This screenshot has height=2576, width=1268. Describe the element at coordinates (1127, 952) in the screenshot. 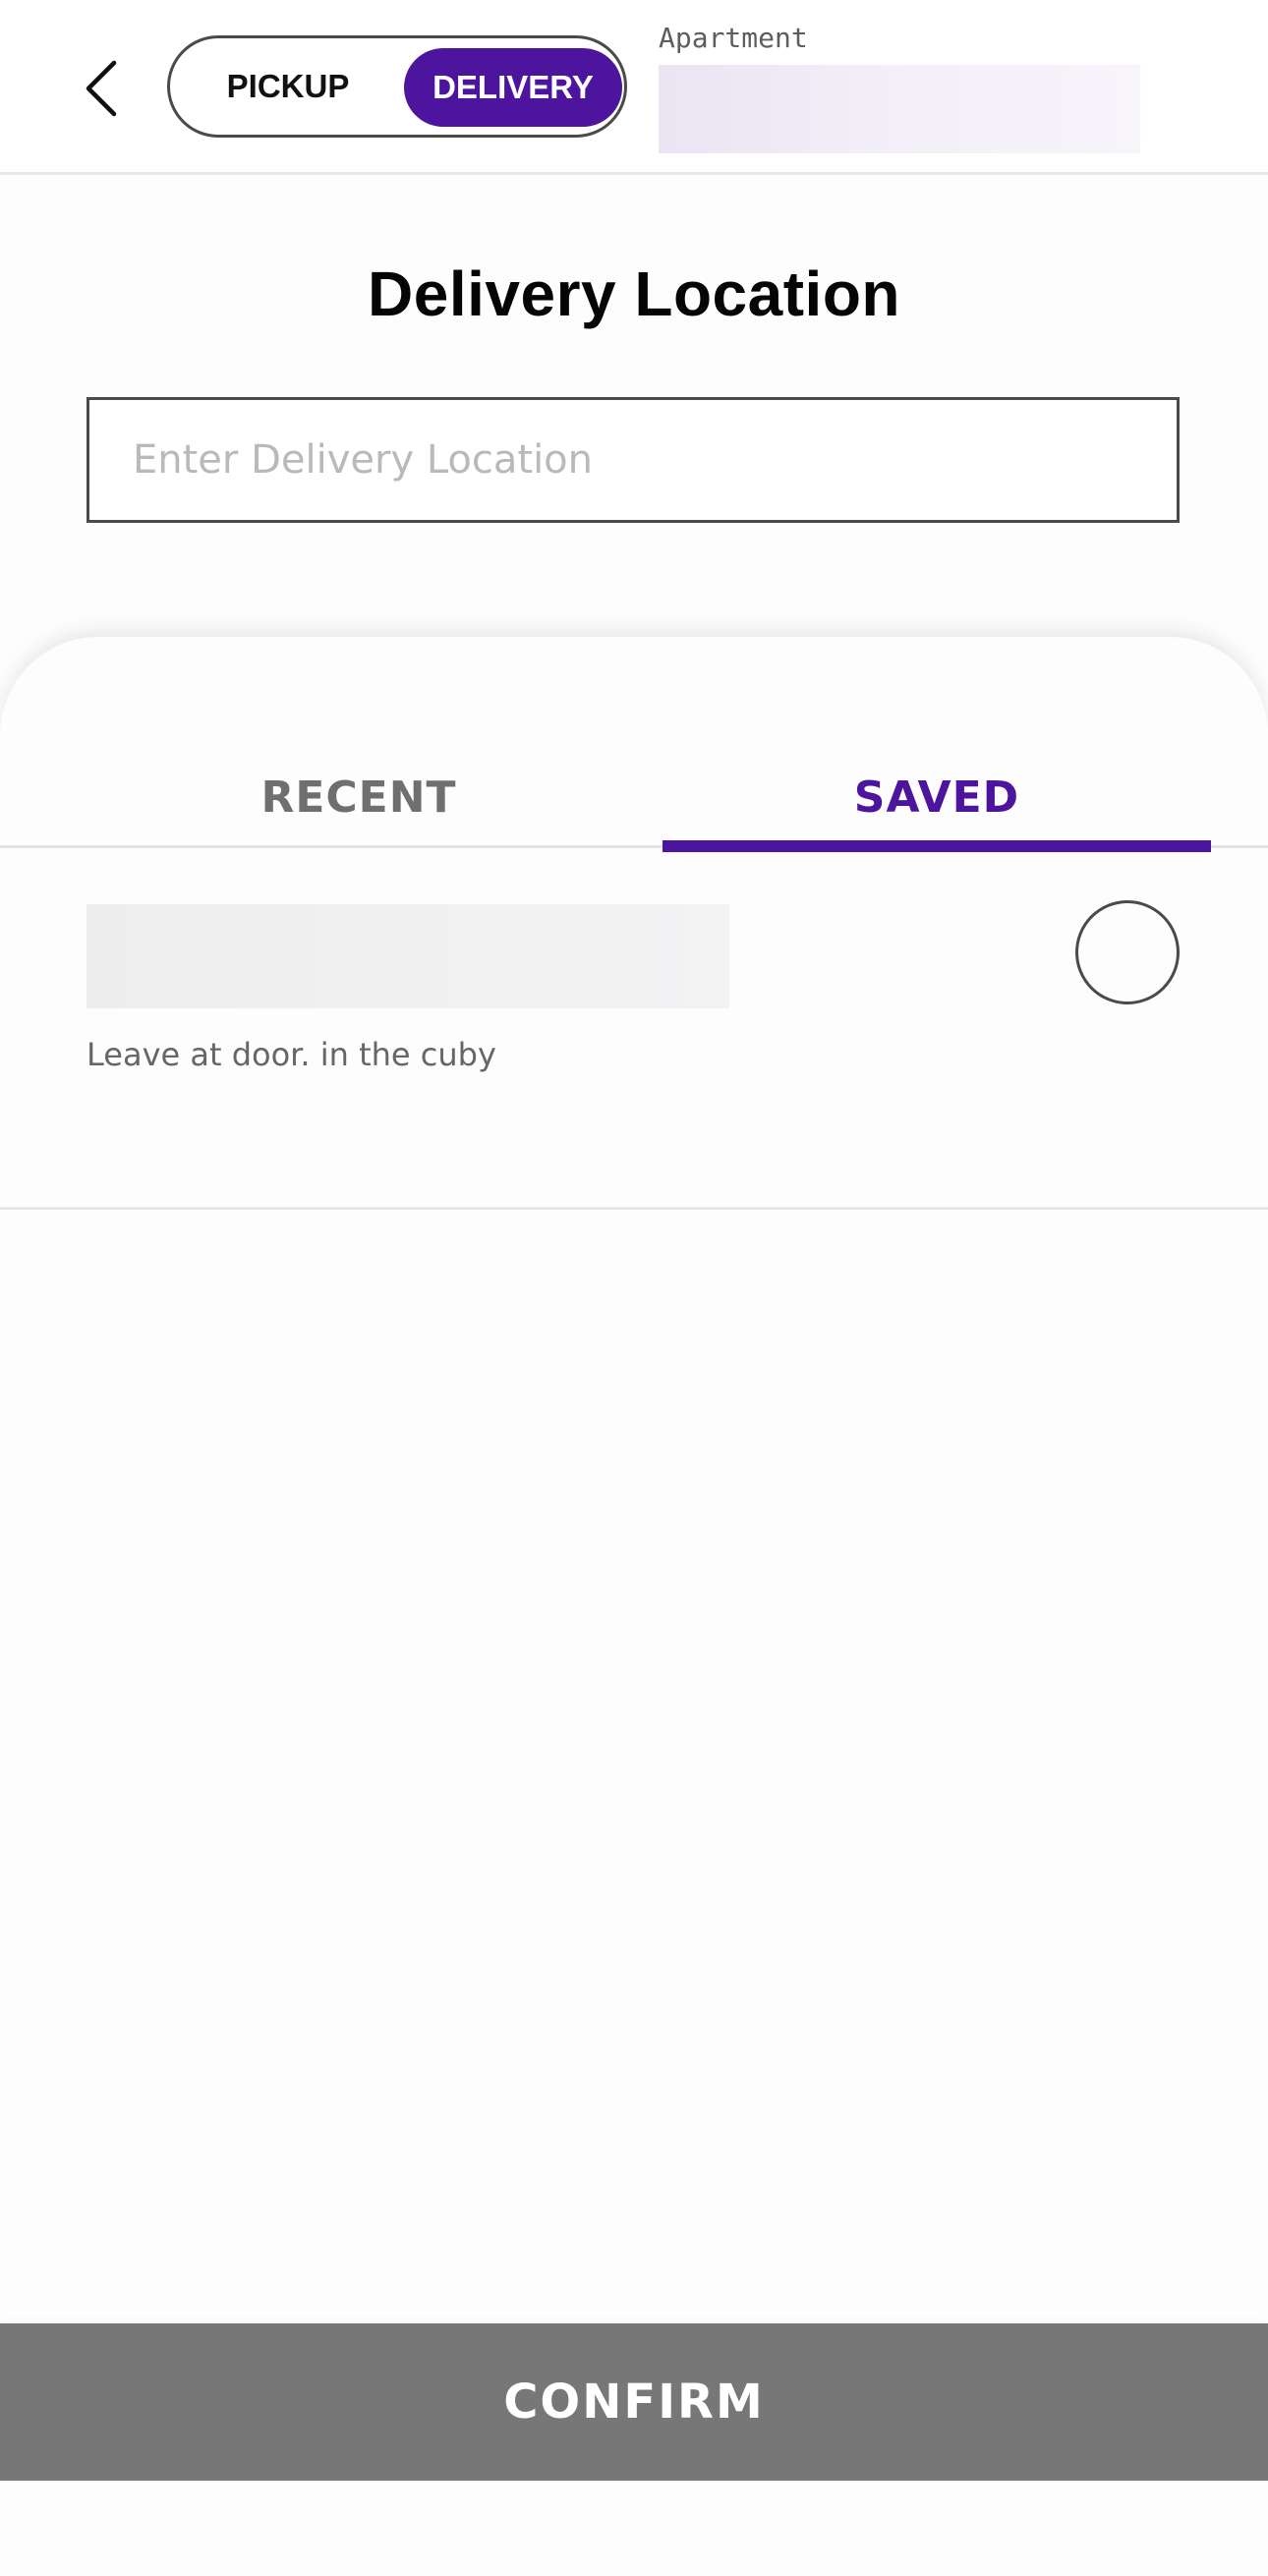

I see `radio-unselected-icon` at that location.